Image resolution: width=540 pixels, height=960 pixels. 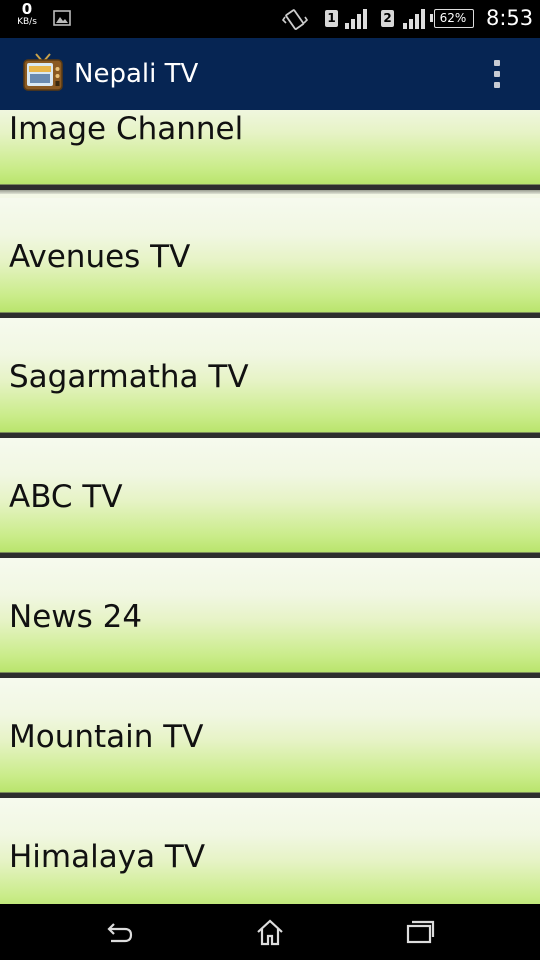 I want to click on channel-item-news-24: News 24, so click(x=270, y=620).